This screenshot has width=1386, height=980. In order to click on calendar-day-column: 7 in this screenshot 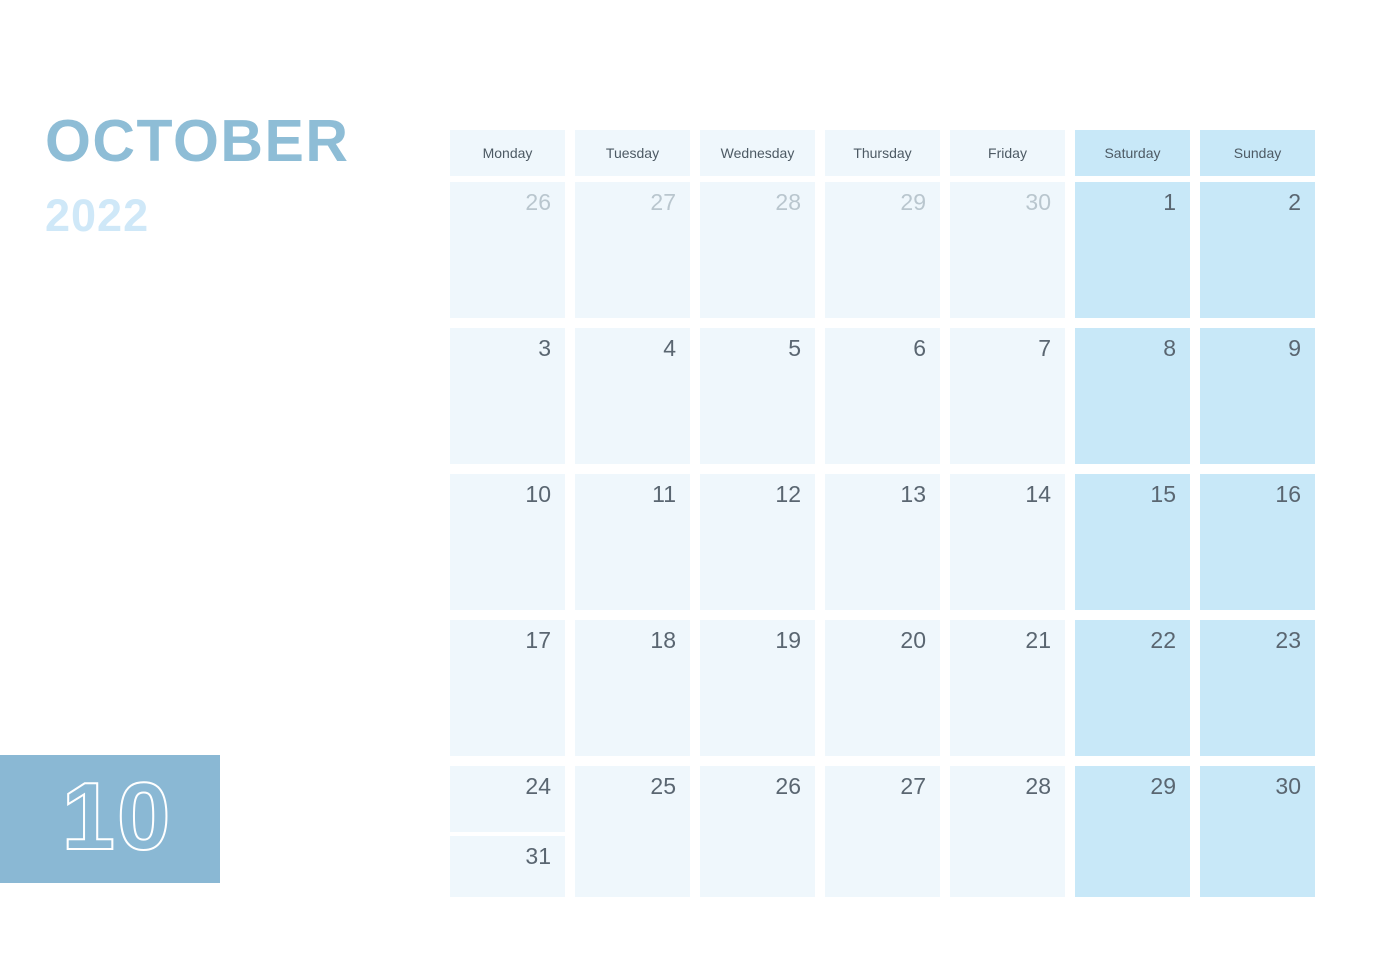, I will do `click(1007, 396)`.